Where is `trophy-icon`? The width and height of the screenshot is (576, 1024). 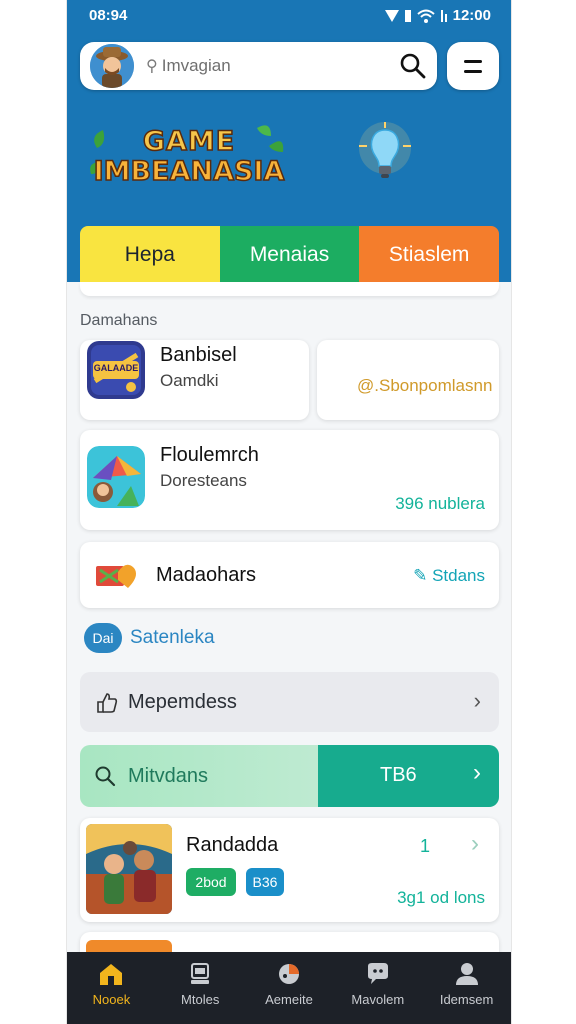 trophy-icon is located at coordinates (200, 973).